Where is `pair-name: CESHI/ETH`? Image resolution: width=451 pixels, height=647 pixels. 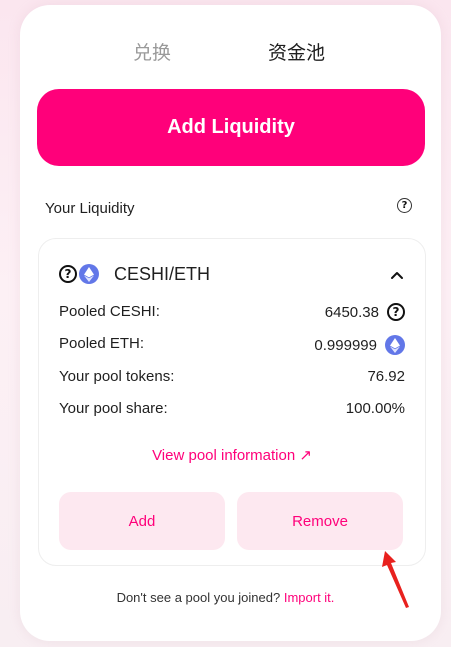 pair-name: CESHI/ETH is located at coordinates (162, 274).